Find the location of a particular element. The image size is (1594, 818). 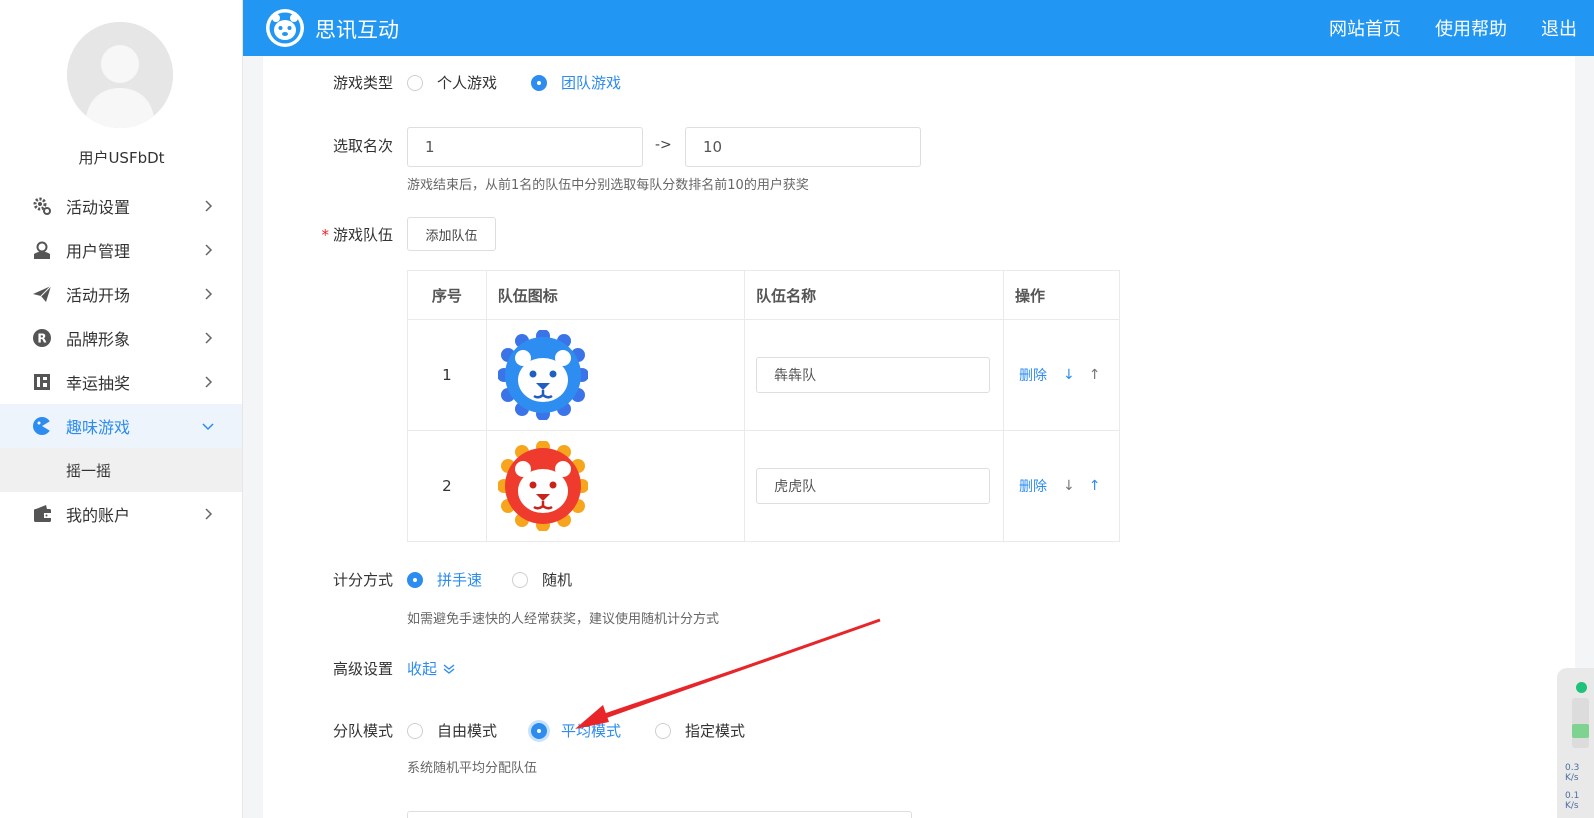

sidebar-item-brand: R 品牌形象 is located at coordinates (121, 338).